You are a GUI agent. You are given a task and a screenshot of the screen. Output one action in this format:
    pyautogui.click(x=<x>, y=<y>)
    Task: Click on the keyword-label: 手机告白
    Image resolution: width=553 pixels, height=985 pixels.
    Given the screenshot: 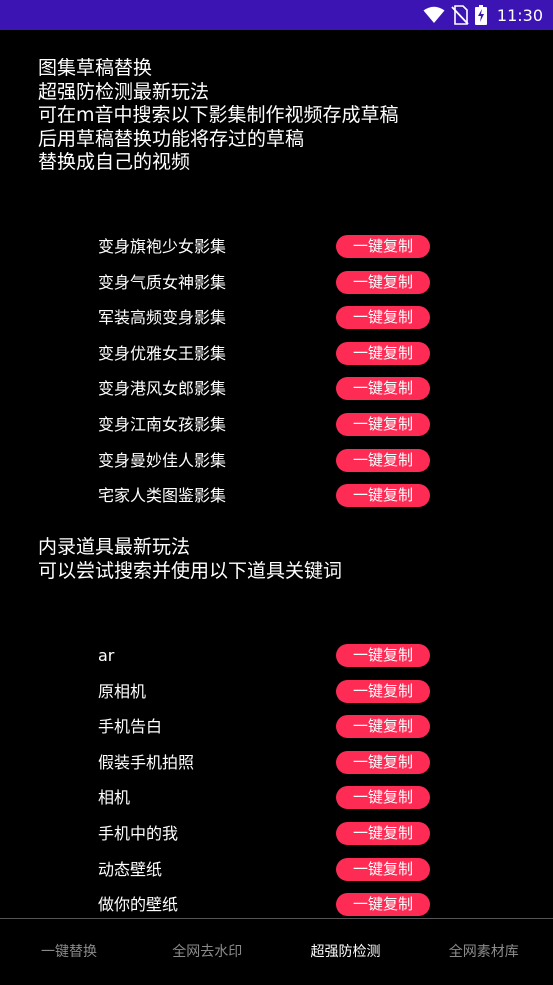 What is the action you would take?
    pyautogui.click(x=130, y=727)
    